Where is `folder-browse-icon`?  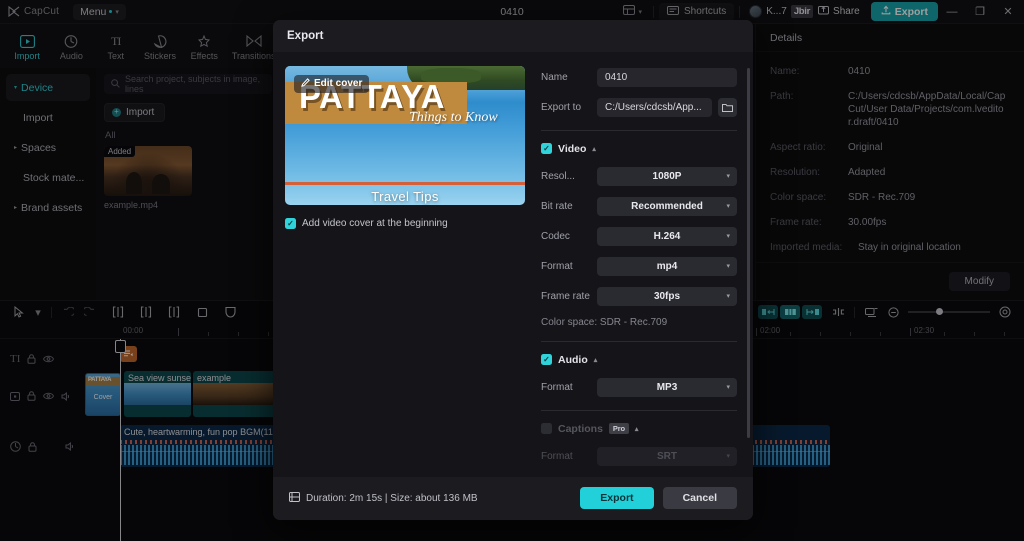 folder-browse-icon is located at coordinates (727, 107).